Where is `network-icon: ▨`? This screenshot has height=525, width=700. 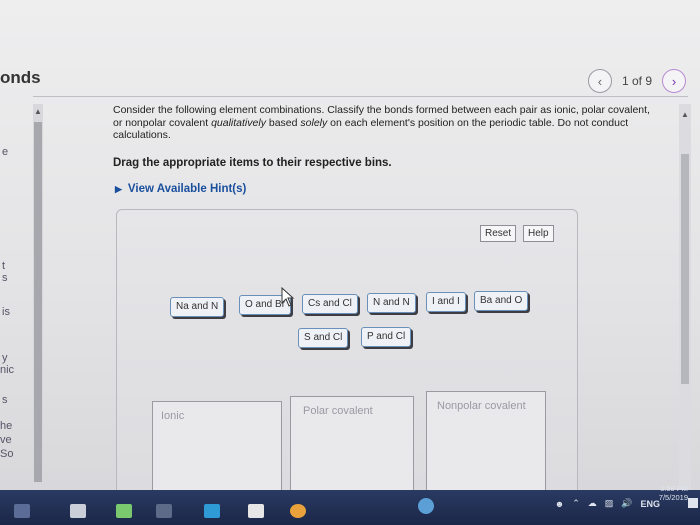 network-icon: ▨ is located at coordinates (609, 503).